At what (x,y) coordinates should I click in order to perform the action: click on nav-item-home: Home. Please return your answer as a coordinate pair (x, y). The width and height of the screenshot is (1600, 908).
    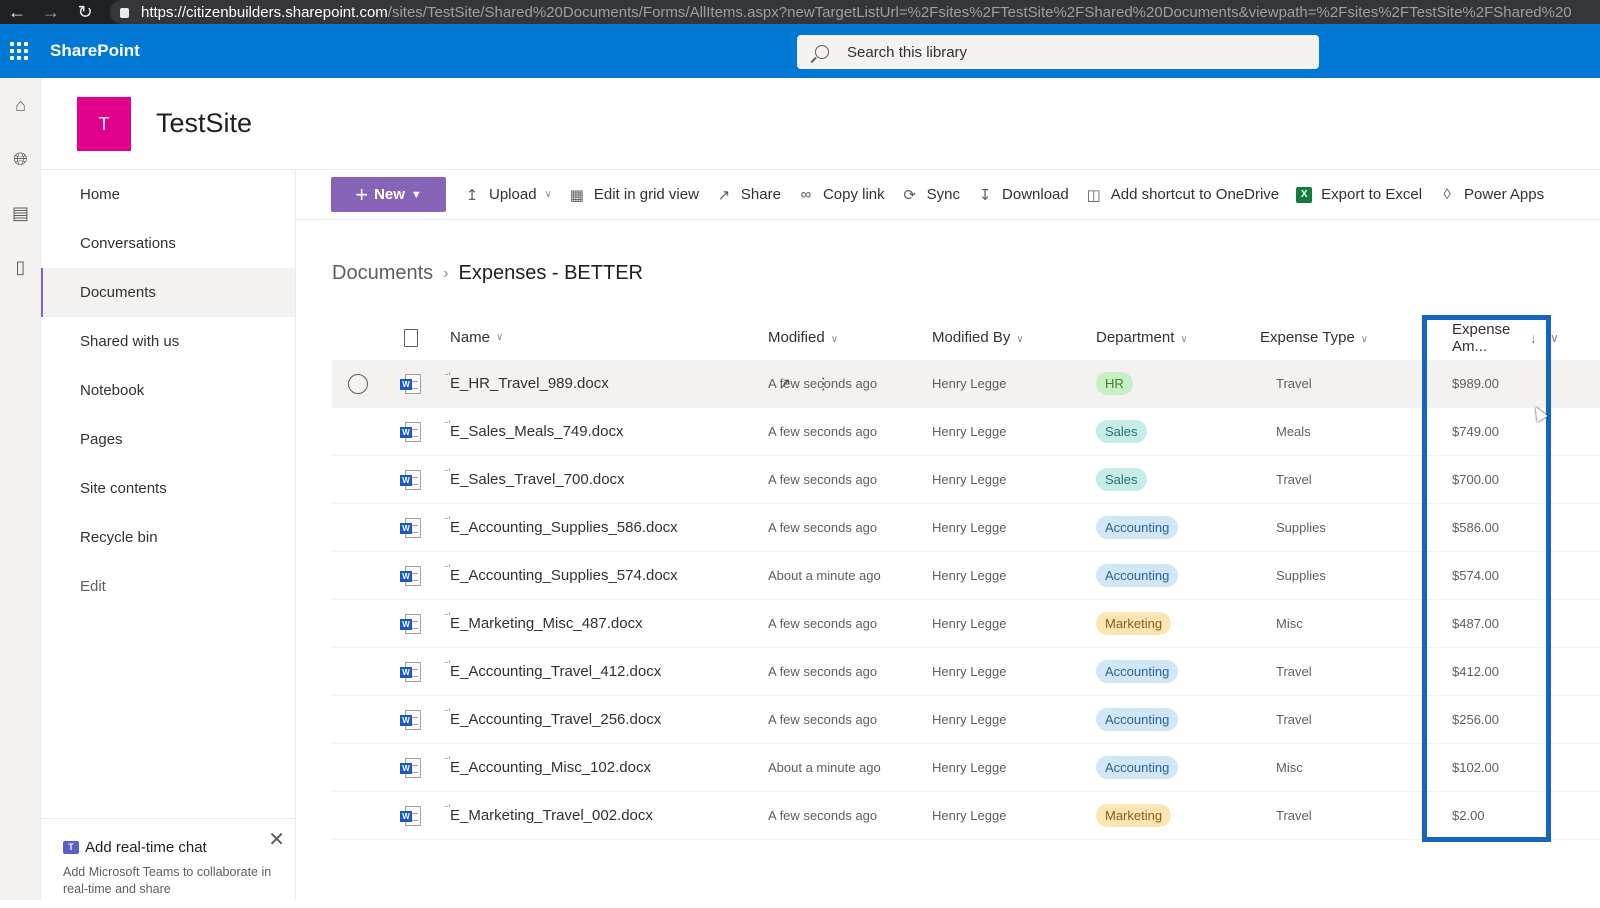
    Looking at the image, I should click on (168, 194).